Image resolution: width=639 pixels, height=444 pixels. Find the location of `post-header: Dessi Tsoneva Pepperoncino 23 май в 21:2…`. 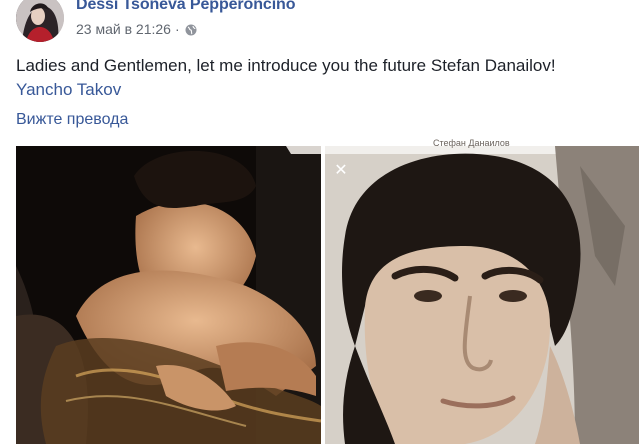

post-header: Dessi Tsoneva Pepperoncino 23 май в 21:2… is located at coordinates (319, 25).